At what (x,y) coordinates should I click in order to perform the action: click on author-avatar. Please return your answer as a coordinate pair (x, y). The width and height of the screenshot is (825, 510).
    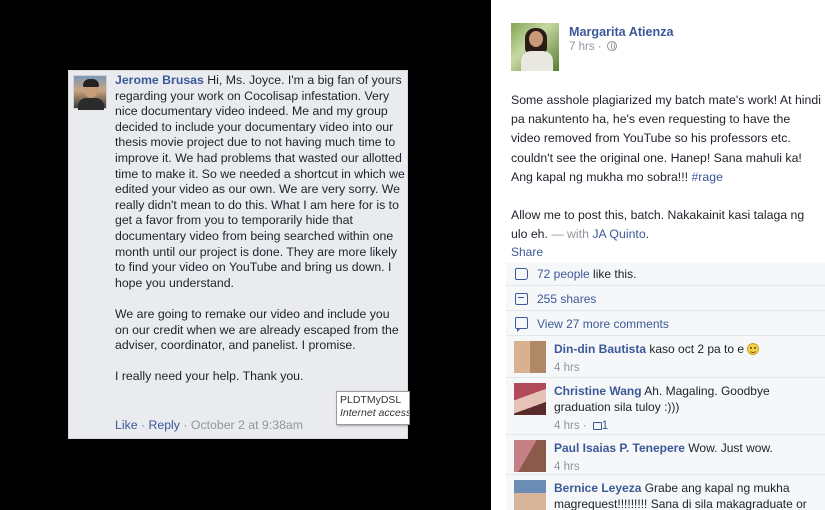
    Looking at the image, I should click on (535, 47).